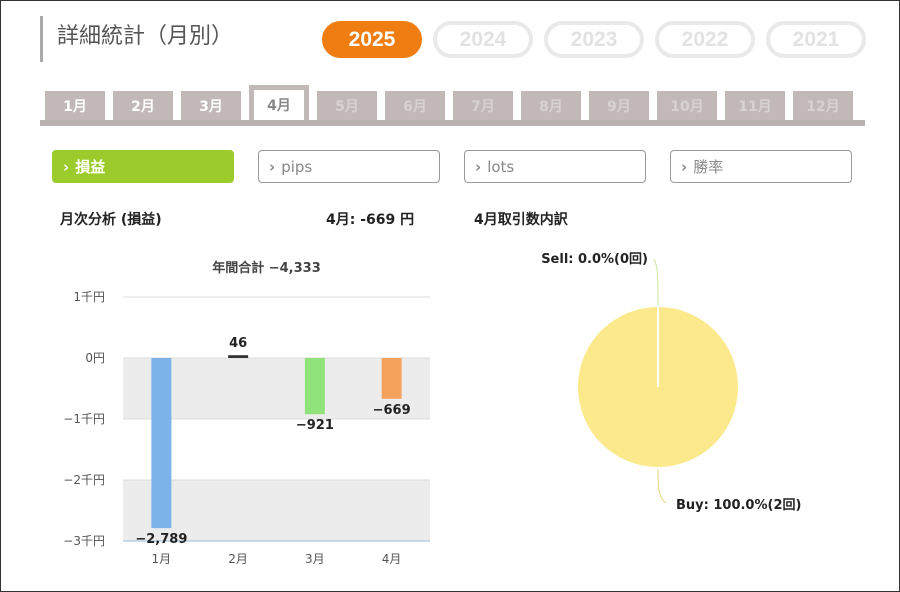 The height and width of the screenshot is (592, 900). I want to click on y-tick-label: 1千円, so click(89, 297).